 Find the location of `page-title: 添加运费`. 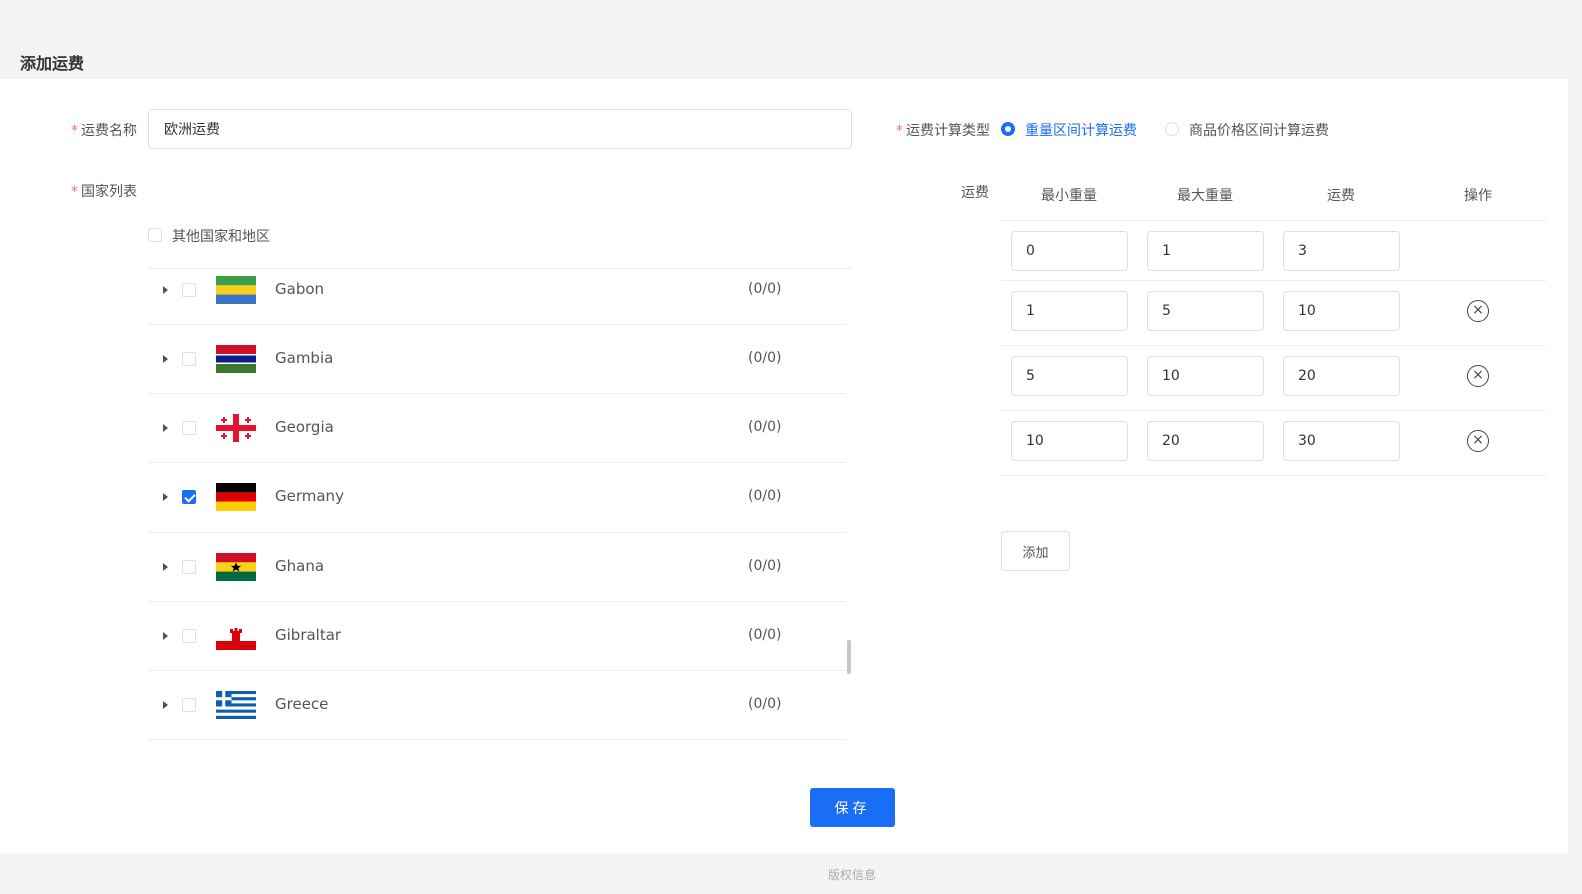

page-title: 添加运费 is located at coordinates (52, 63).